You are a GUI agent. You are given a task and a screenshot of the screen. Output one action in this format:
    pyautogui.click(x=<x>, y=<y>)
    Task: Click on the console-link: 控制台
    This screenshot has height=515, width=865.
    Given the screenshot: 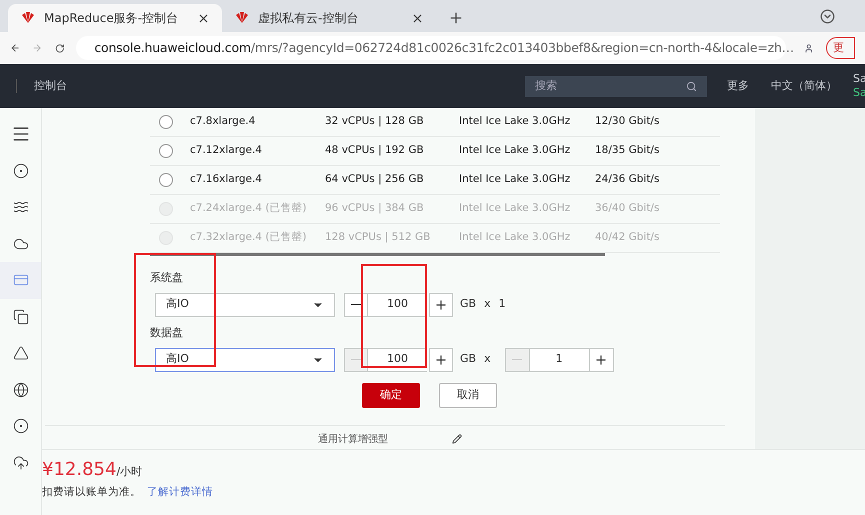 What is the action you would take?
    pyautogui.click(x=50, y=86)
    